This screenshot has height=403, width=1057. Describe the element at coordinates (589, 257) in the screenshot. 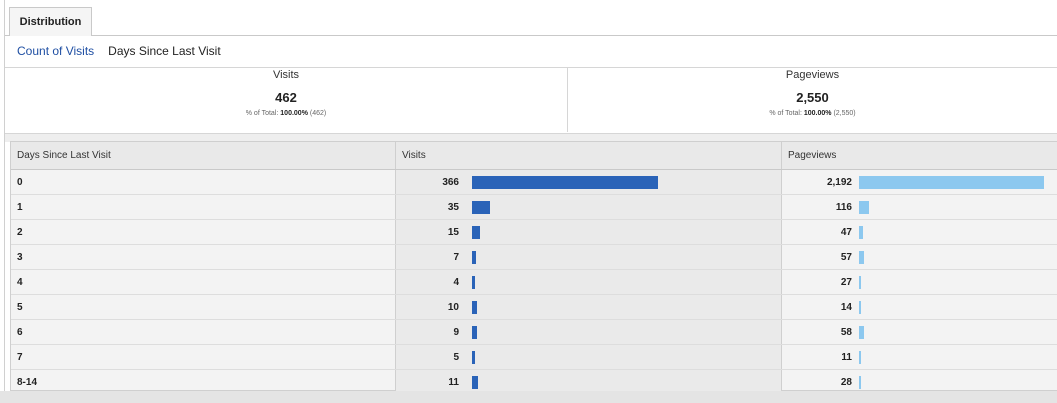

I see `visits-cell: 7` at that location.